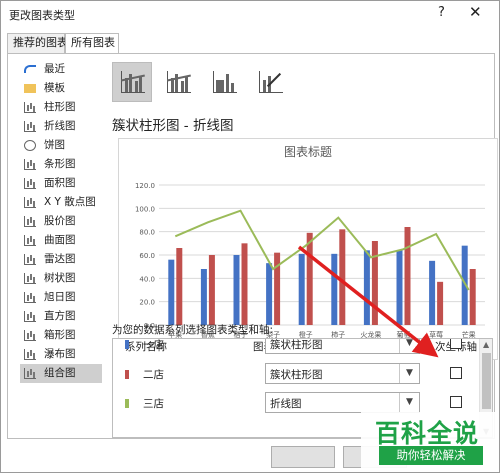 This screenshot has width=500, height=474. Describe the element at coordinates (250, 14) in the screenshot. I see `title-bar: 更改图表类型 ? ✕` at that location.